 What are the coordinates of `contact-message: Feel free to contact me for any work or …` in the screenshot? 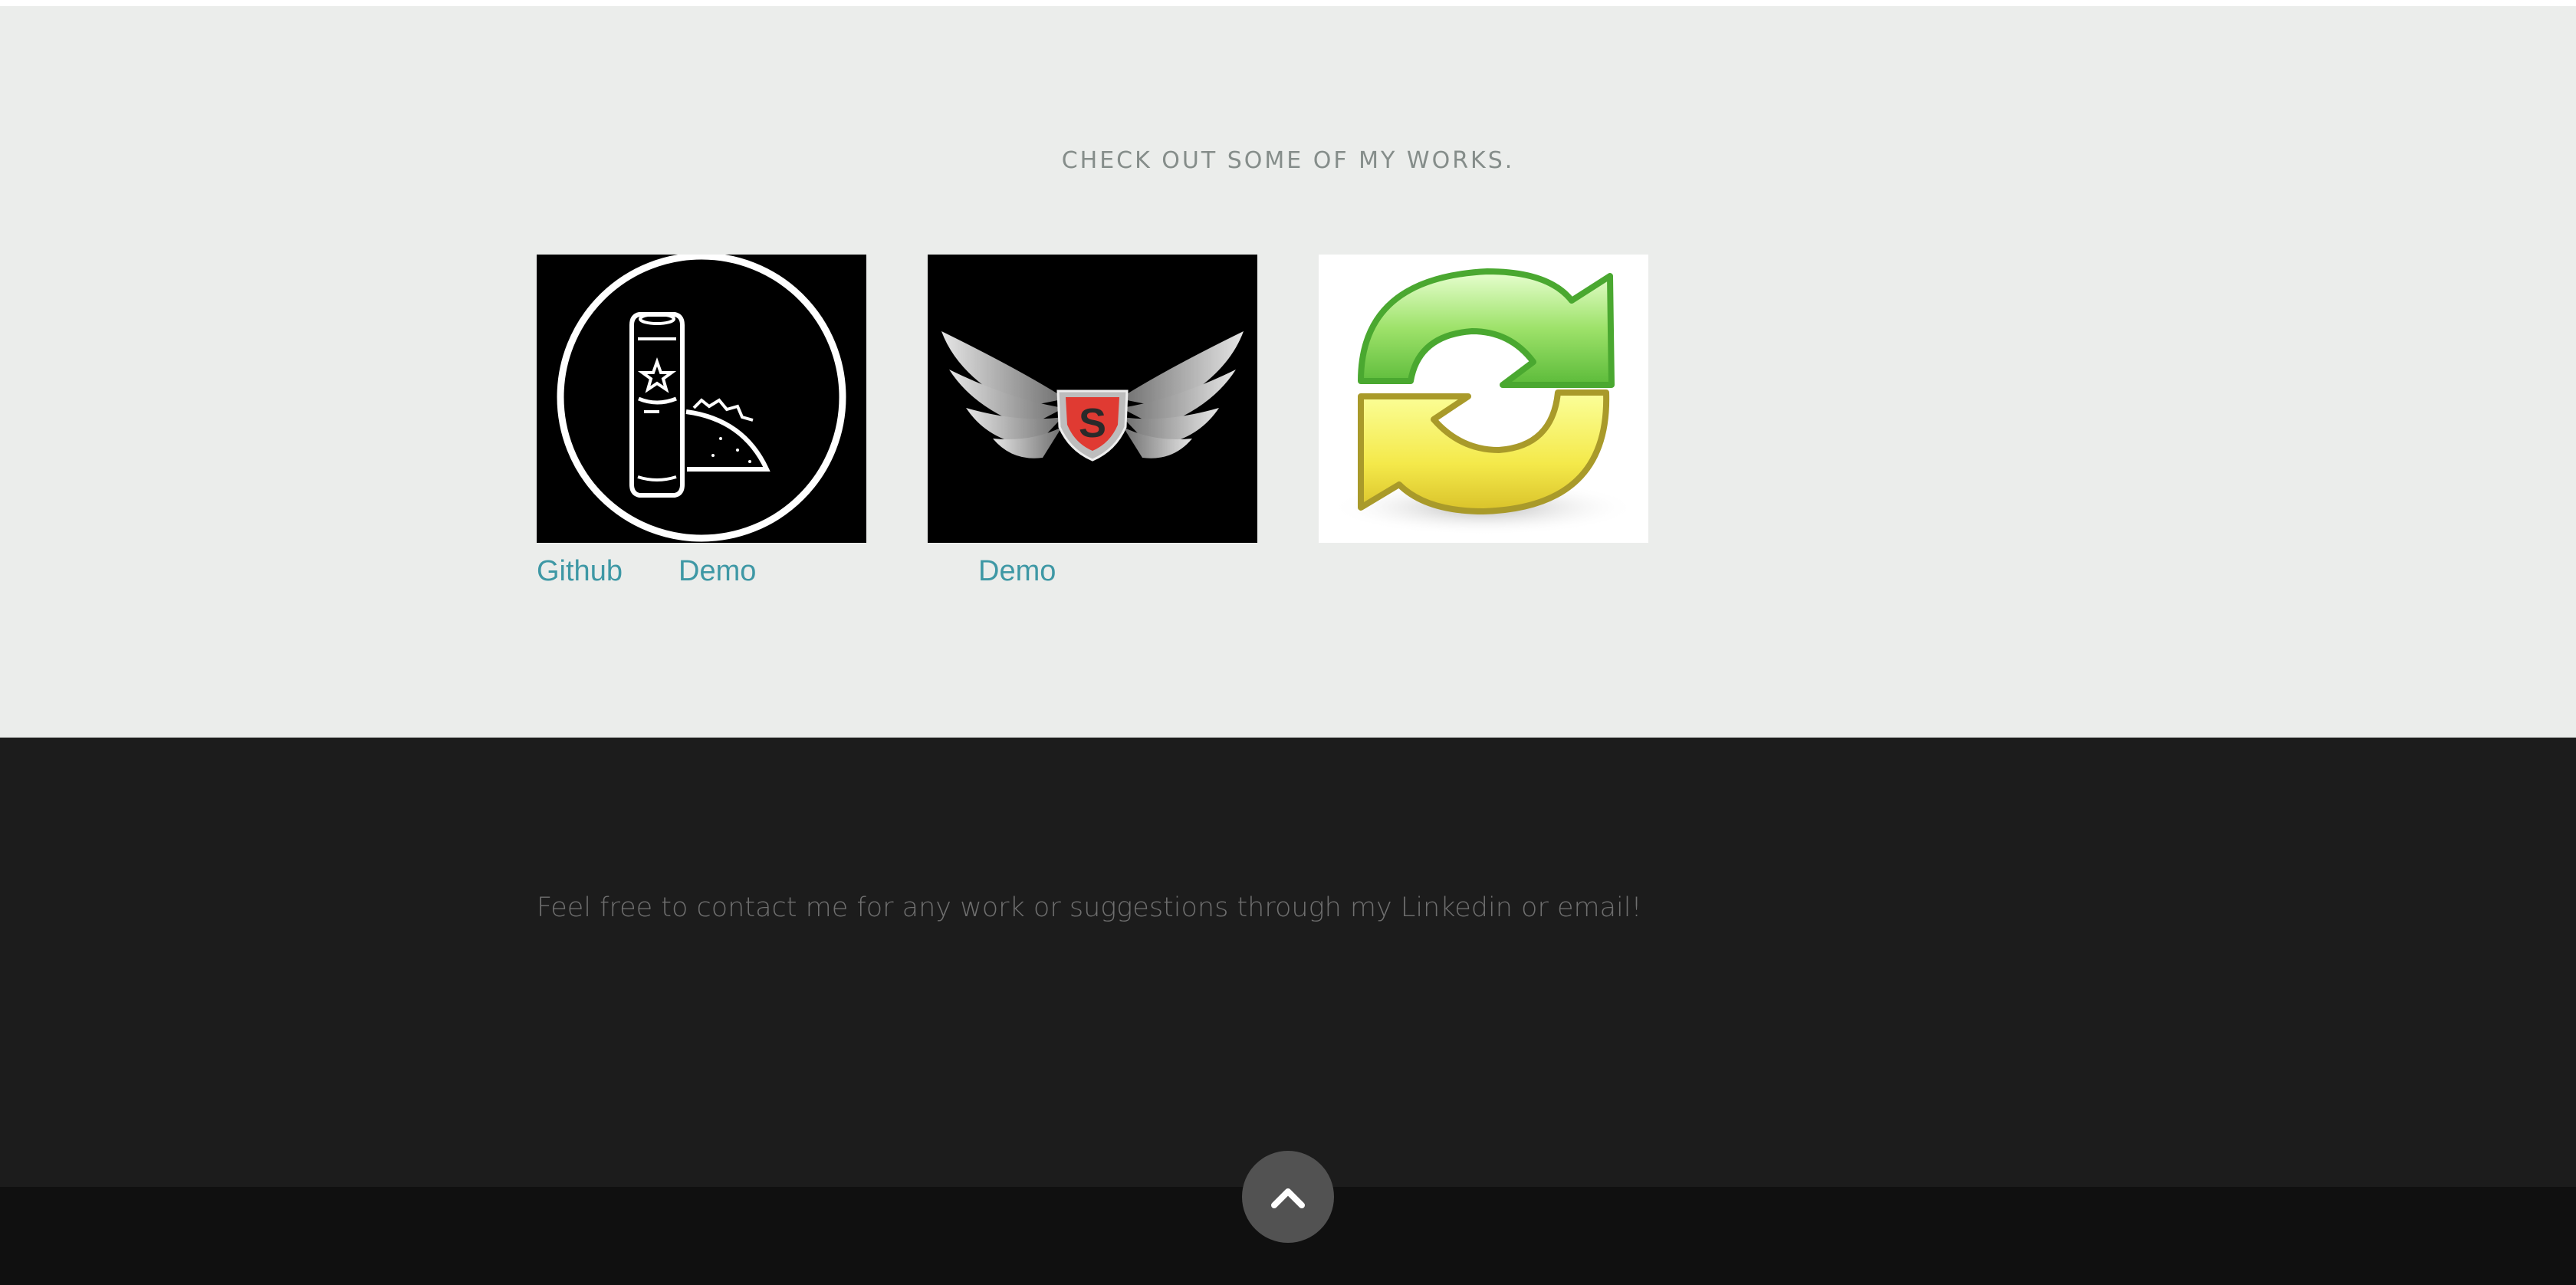 It's located at (1090, 908).